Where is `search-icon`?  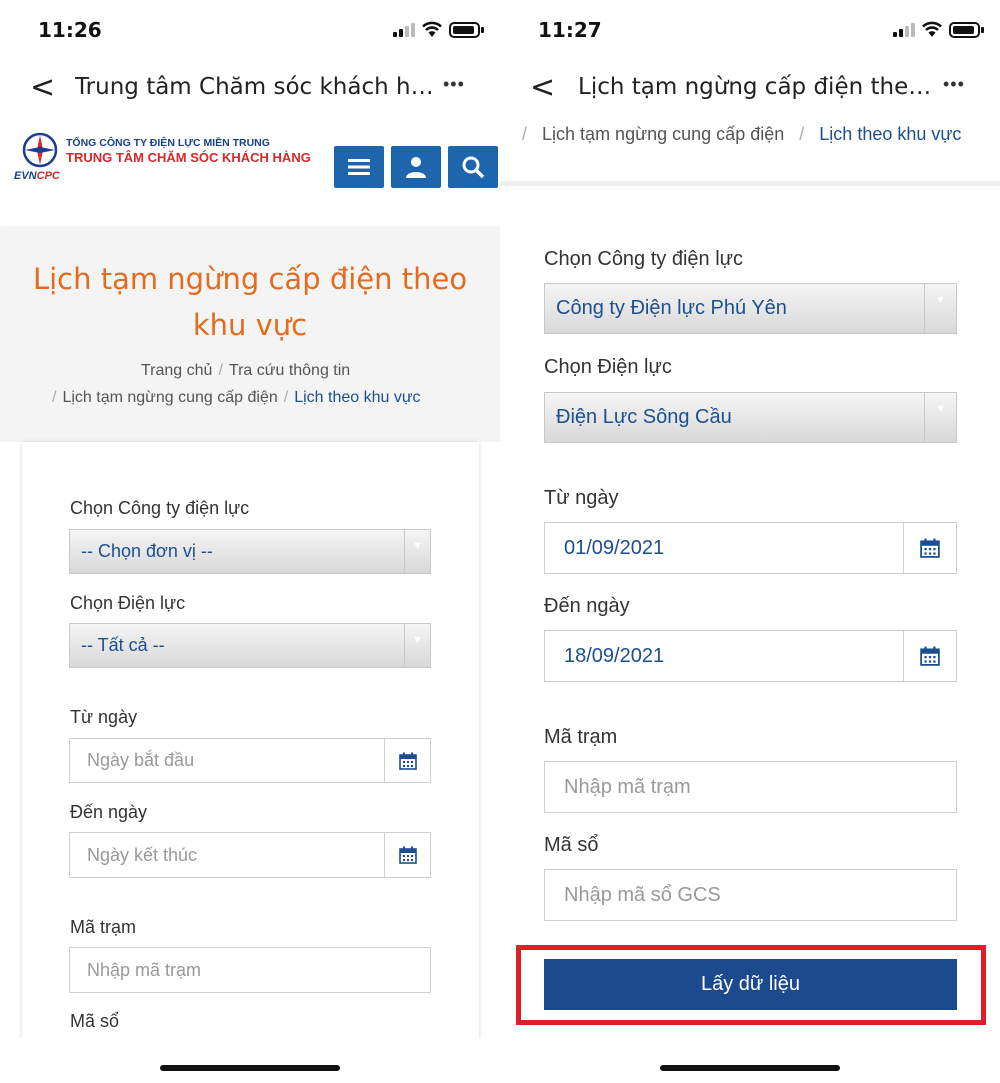
search-icon is located at coordinates (473, 167).